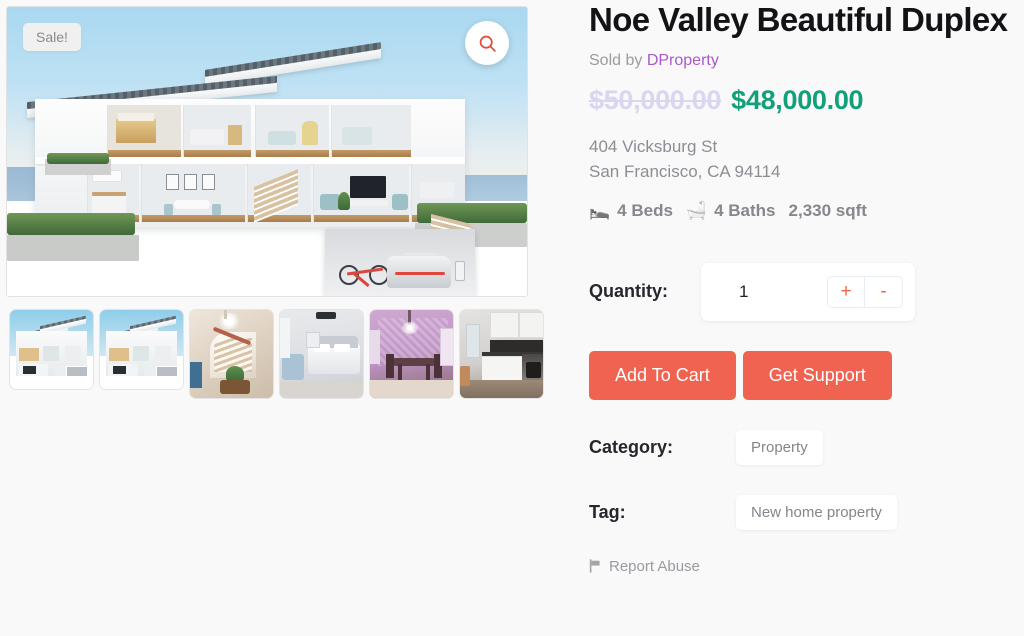 This screenshot has width=1024, height=636. Describe the element at coordinates (779, 447) in the screenshot. I see `category-chip: Property` at that location.